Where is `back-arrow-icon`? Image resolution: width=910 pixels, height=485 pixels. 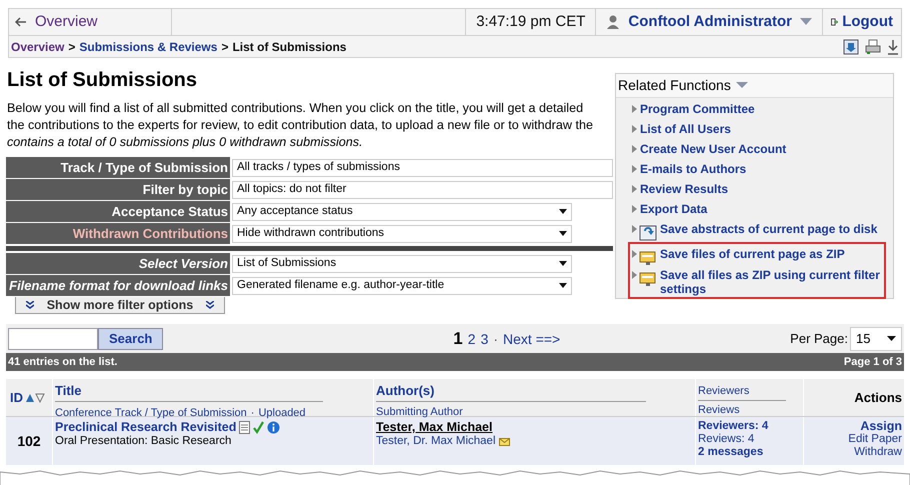
back-arrow-icon is located at coordinates (21, 22).